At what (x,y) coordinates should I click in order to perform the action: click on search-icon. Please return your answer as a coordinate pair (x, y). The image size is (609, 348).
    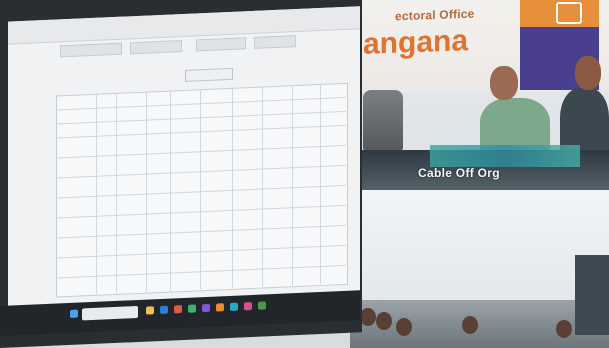
    Looking at the image, I should click on (110, 313).